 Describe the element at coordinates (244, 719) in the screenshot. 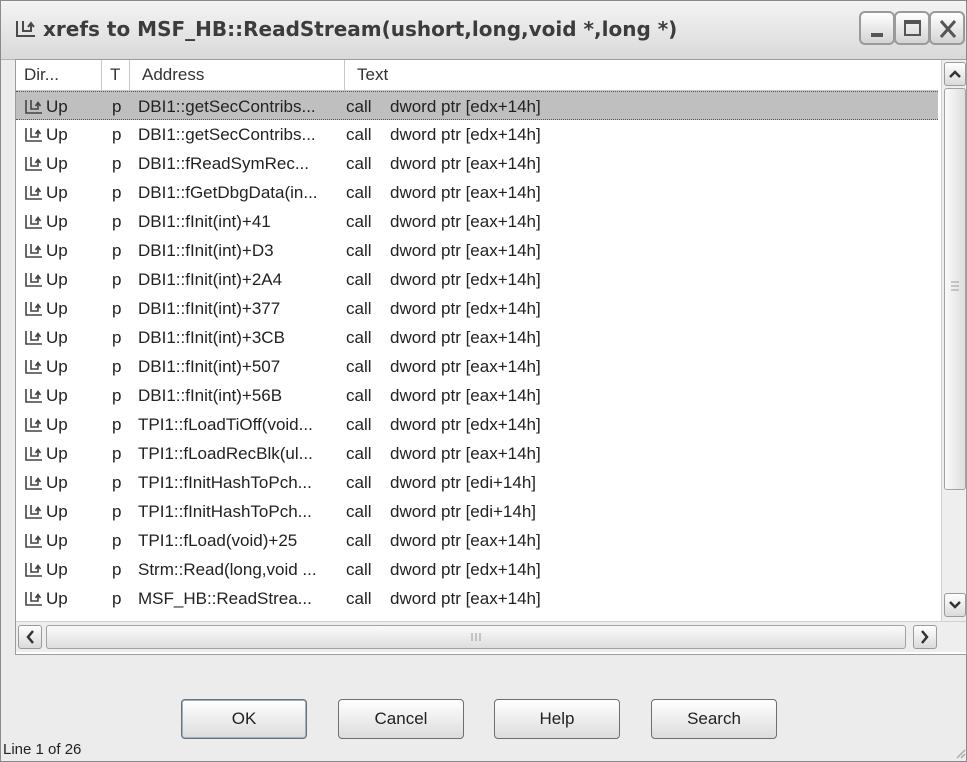

I see `ok-button: OK` at that location.